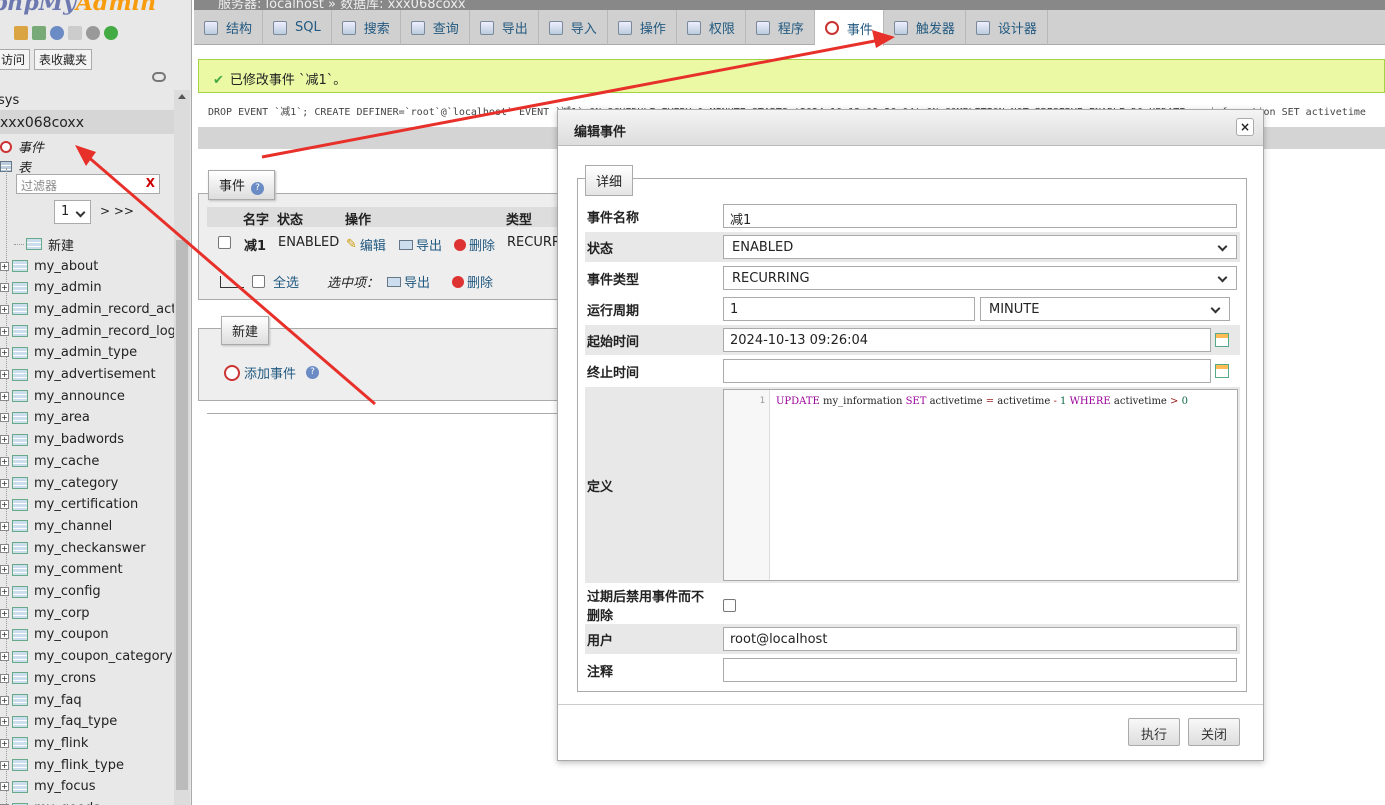 This screenshot has height=805, width=1385. Describe the element at coordinates (883, 39) in the screenshot. I see `arrowhead-events-tab` at that location.